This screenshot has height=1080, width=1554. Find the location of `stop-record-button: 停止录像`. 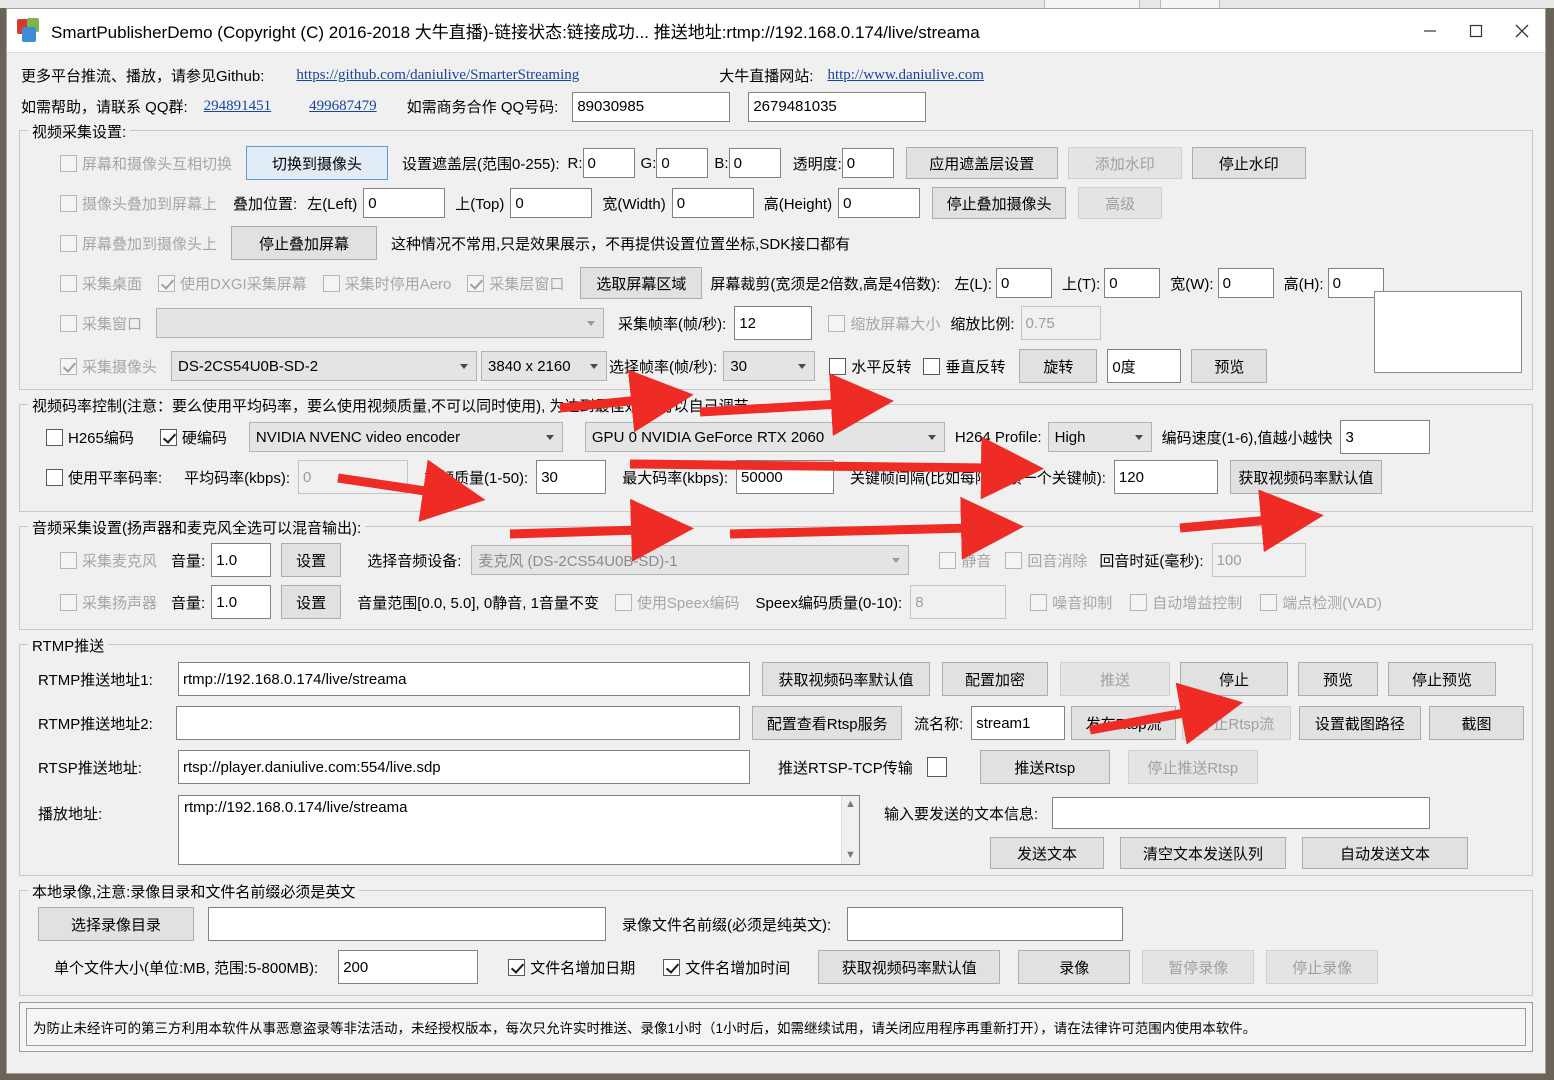

stop-record-button: 停止录像 is located at coordinates (1322, 967).